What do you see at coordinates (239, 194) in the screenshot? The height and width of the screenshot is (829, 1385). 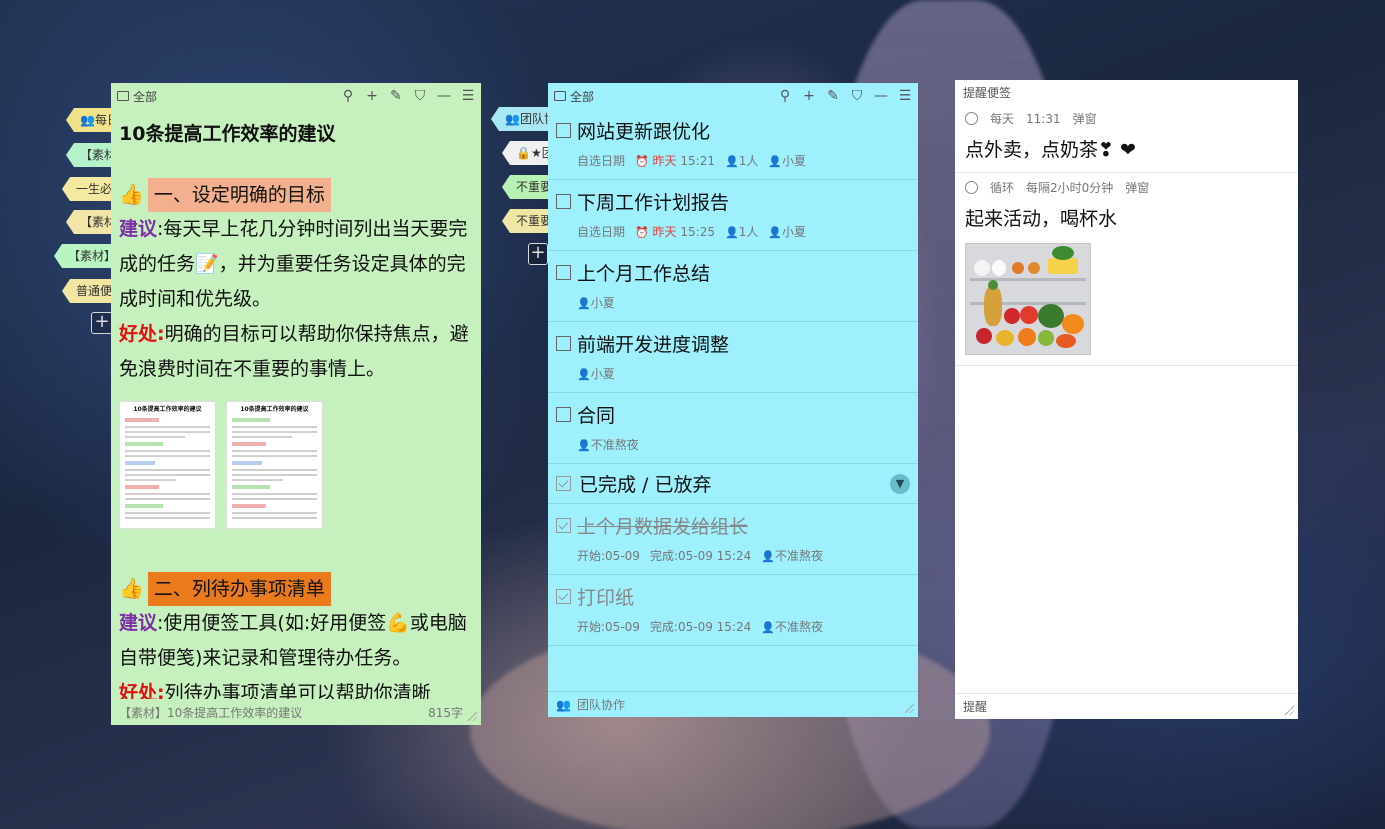 I see `section1-title: 一、设定明确的目标` at bounding box center [239, 194].